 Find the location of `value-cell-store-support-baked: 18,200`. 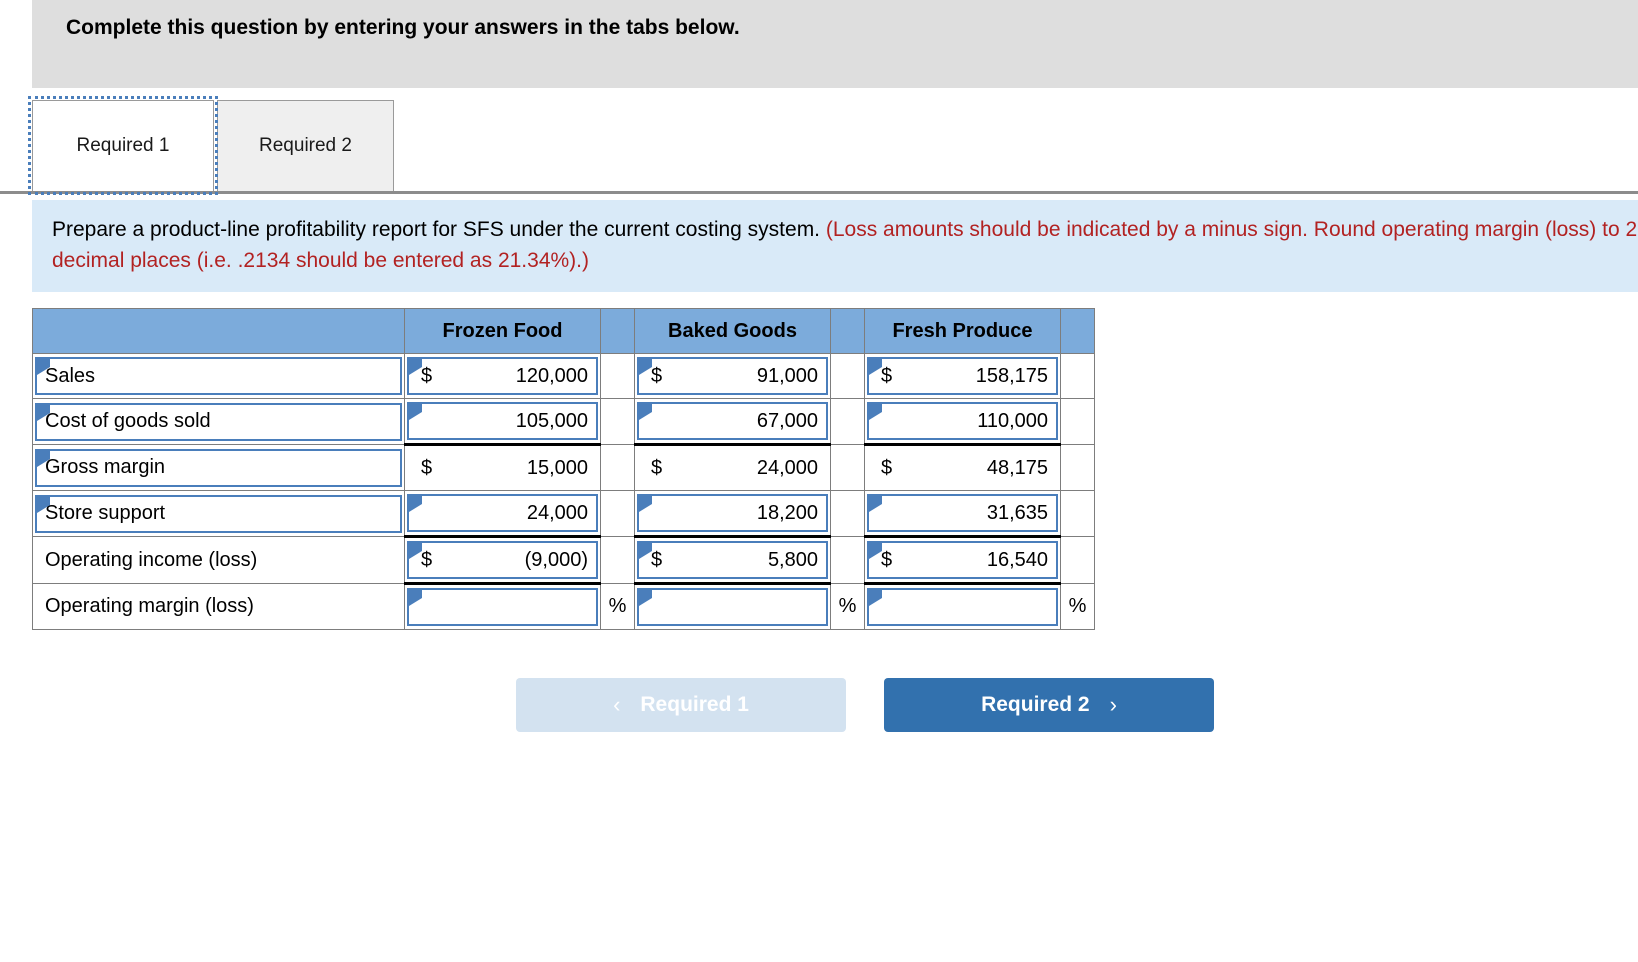

value-cell-store-support-baked: 18,200 is located at coordinates (732, 513).